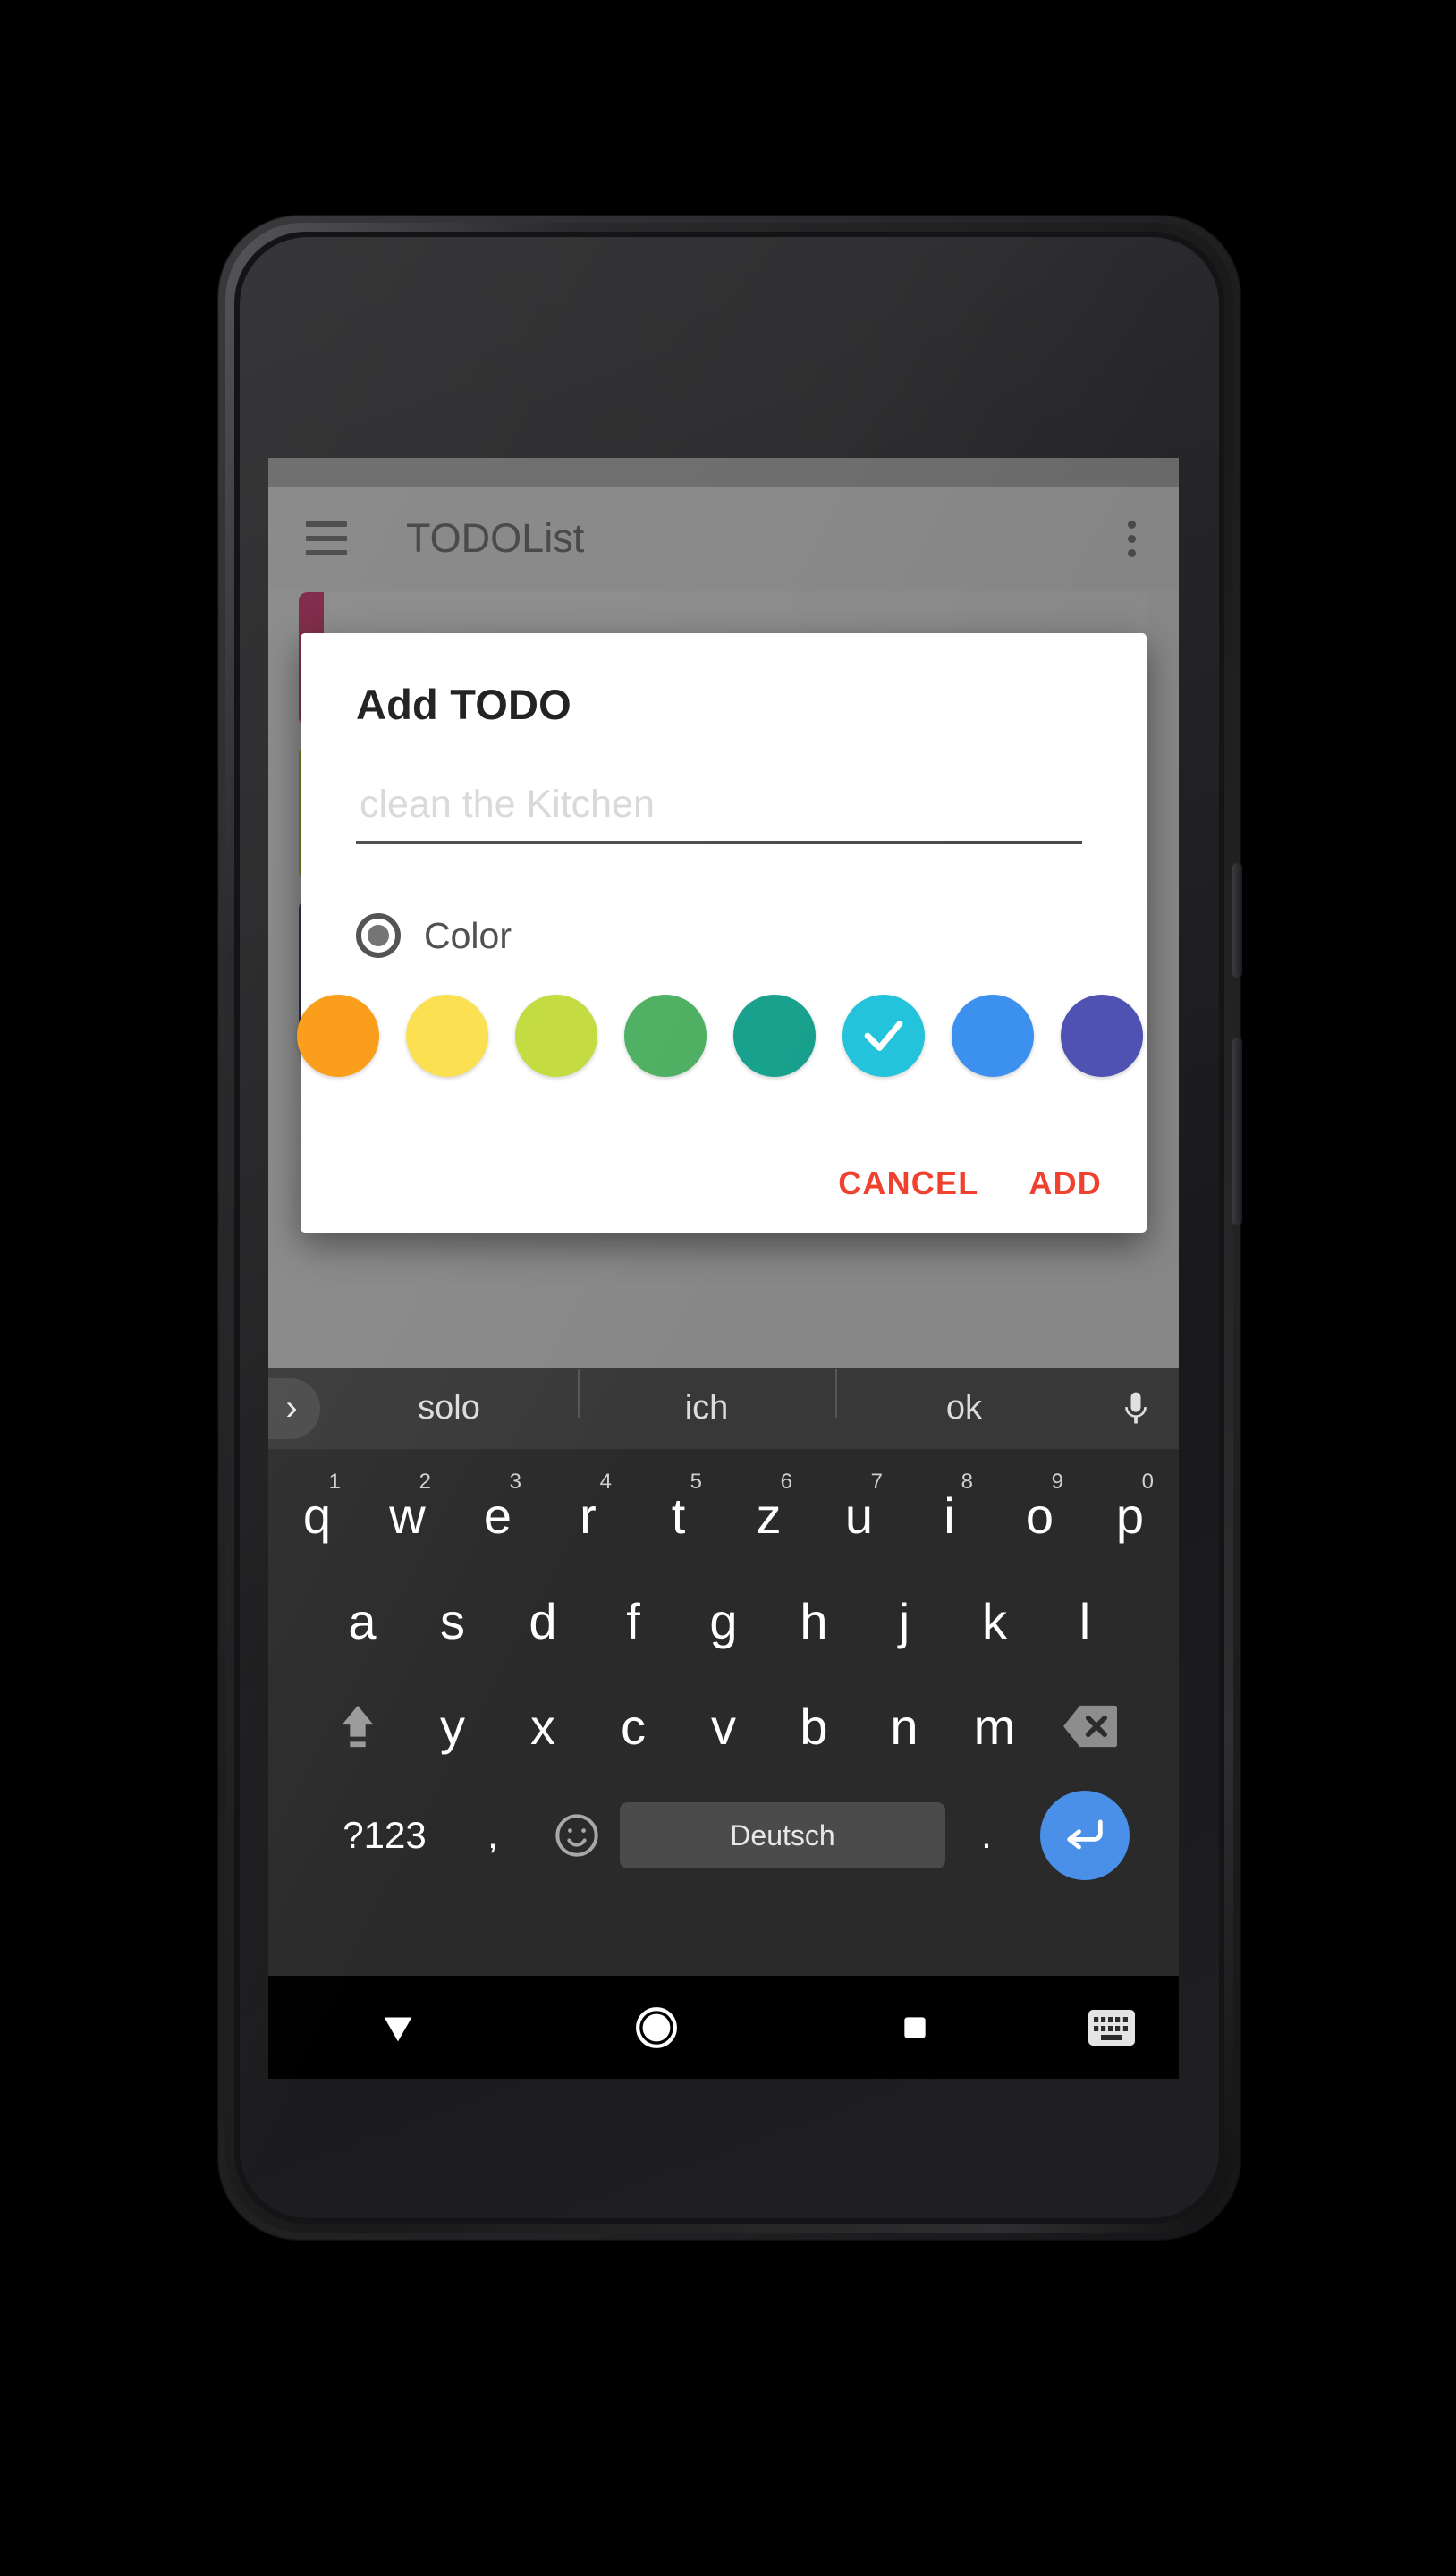  What do you see at coordinates (993, 1036) in the screenshot?
I see `color-swatch-blue` at bounding box center [993, 1036].